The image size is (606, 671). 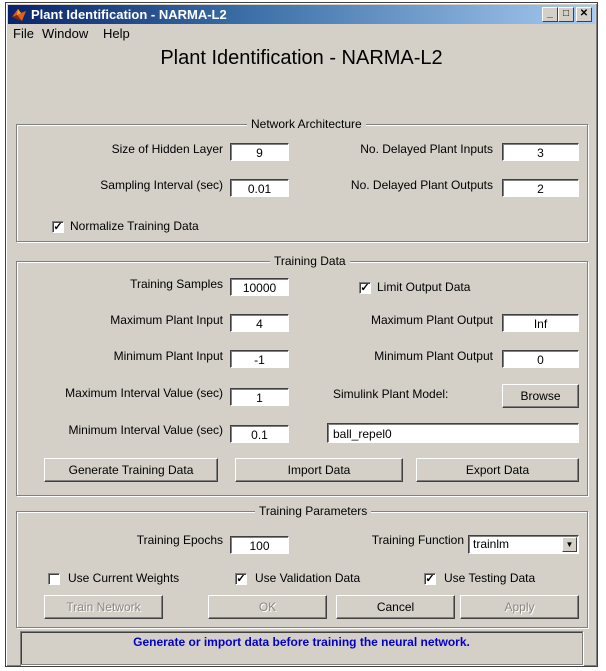 What do you see at coordinates (301, 14) in the screenshot?
I see `title-bar: Plant Identification - NARMA-L2 _ □ ✕` at bounding box center [301, 14].